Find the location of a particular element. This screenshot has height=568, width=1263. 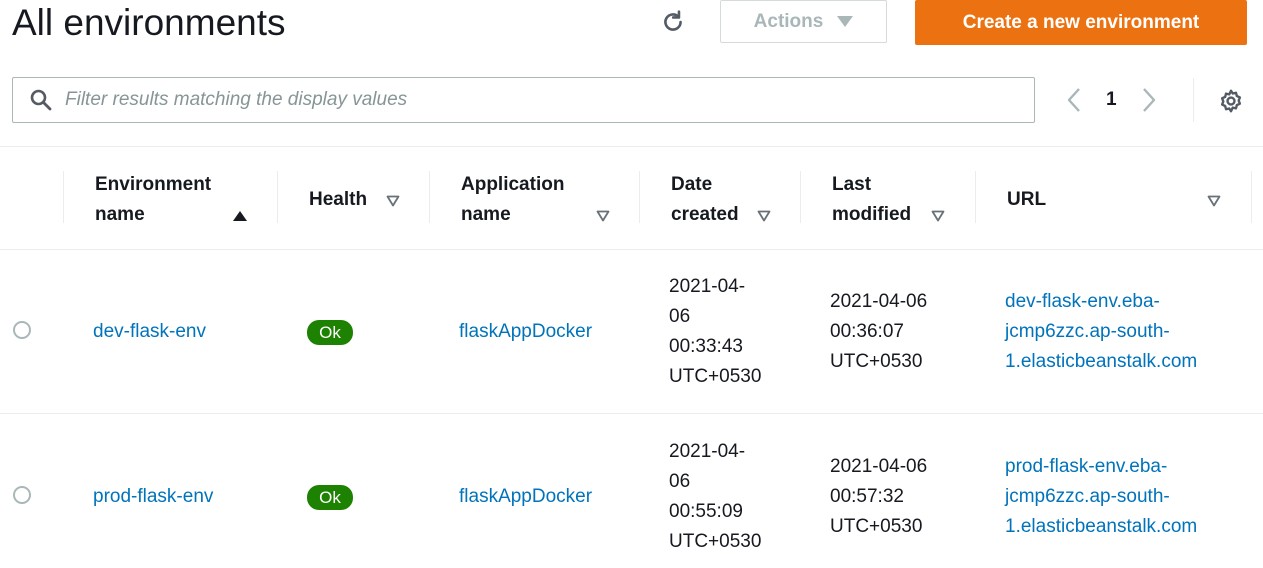

column-header-url: URL is located at coordinates (1117, 213).